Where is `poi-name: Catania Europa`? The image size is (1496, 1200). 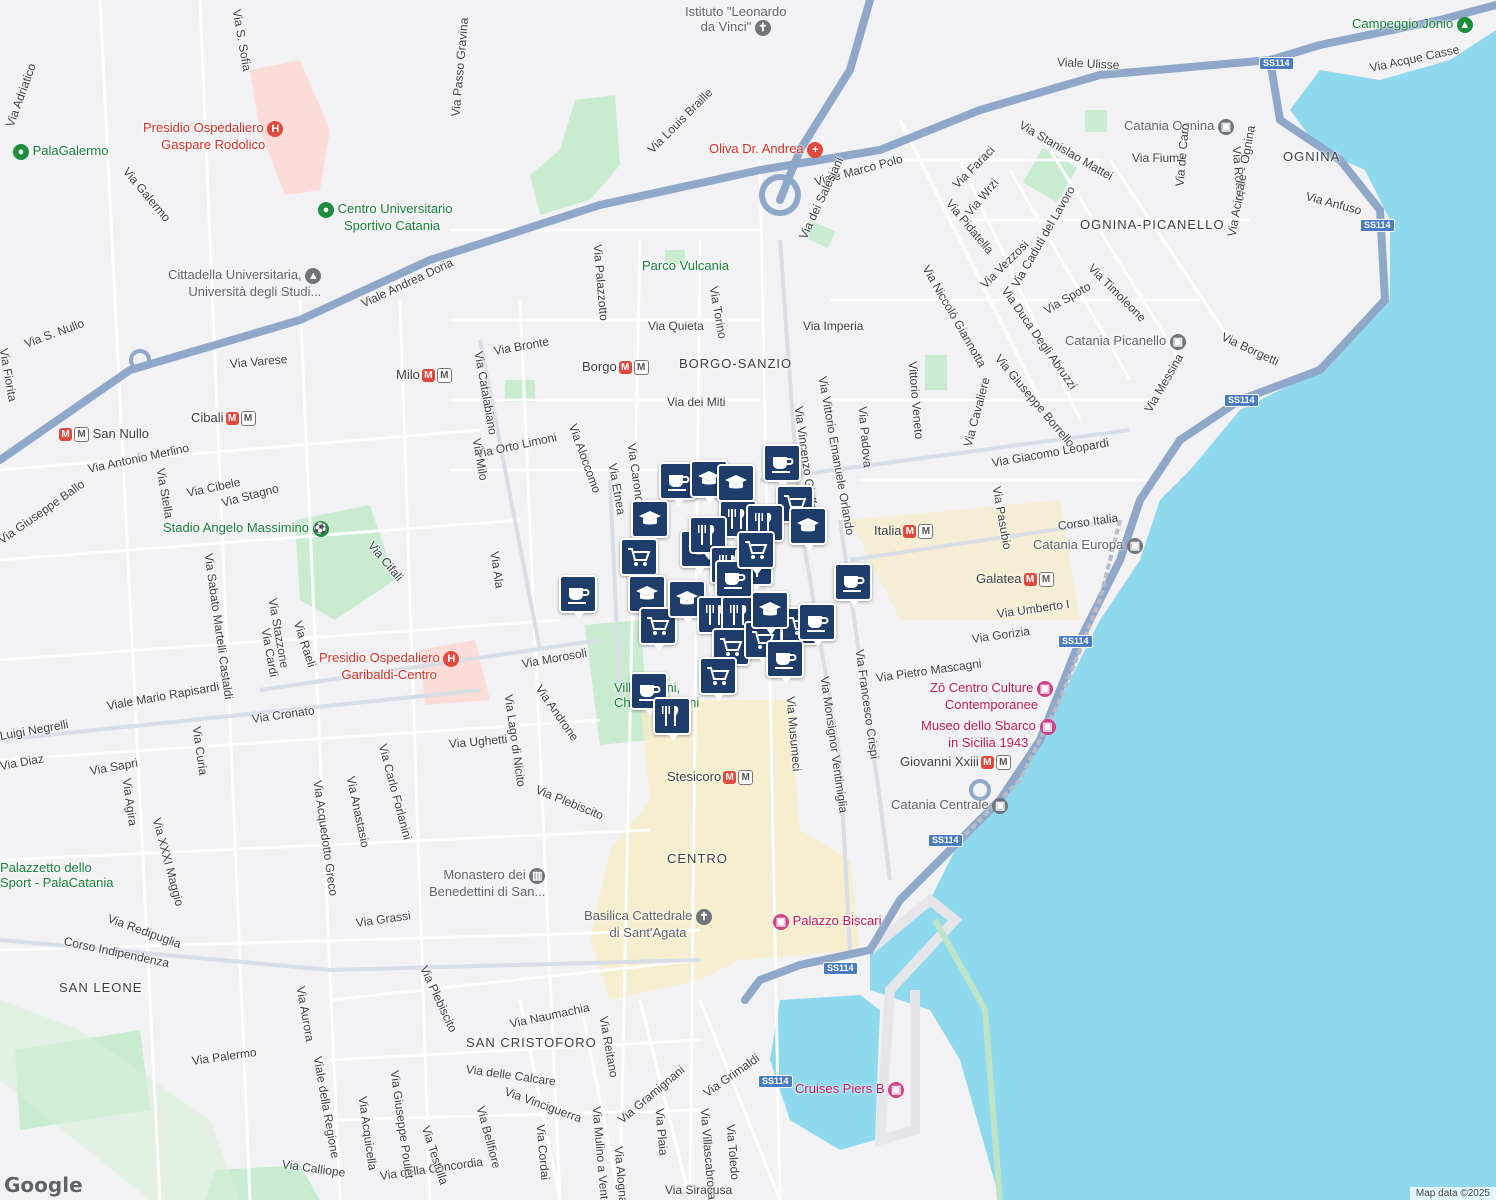 poi-name: Catania Europa is located at coordinates (1078, 544).